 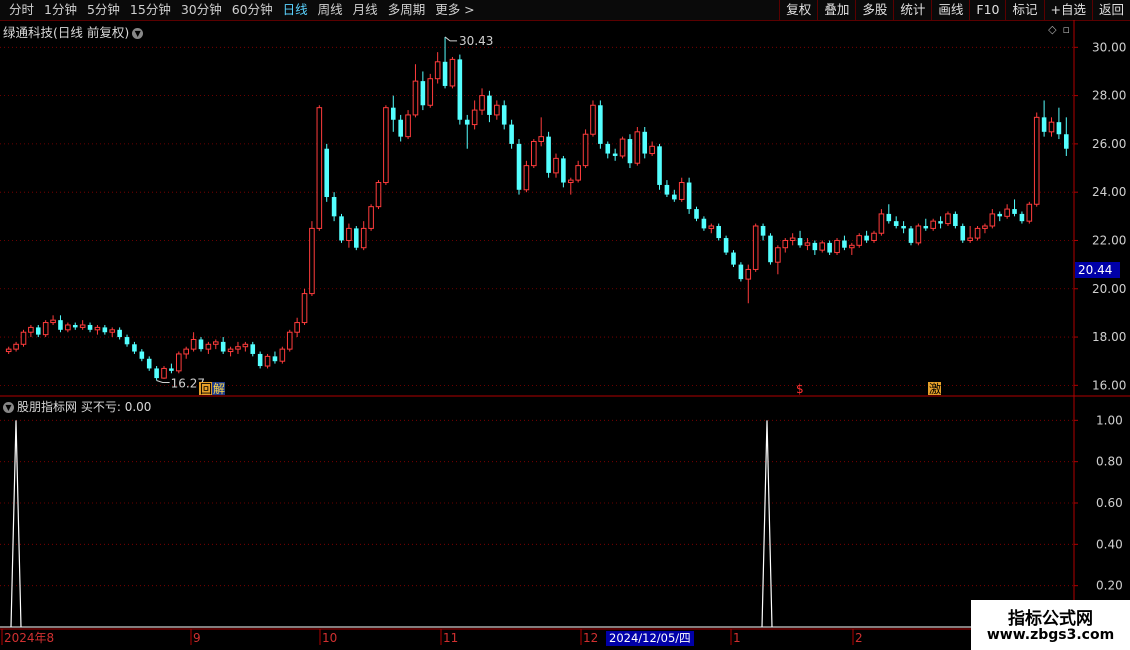 I want to click on indicator-tick-label: 0.20, so click(x=1109, y=586).